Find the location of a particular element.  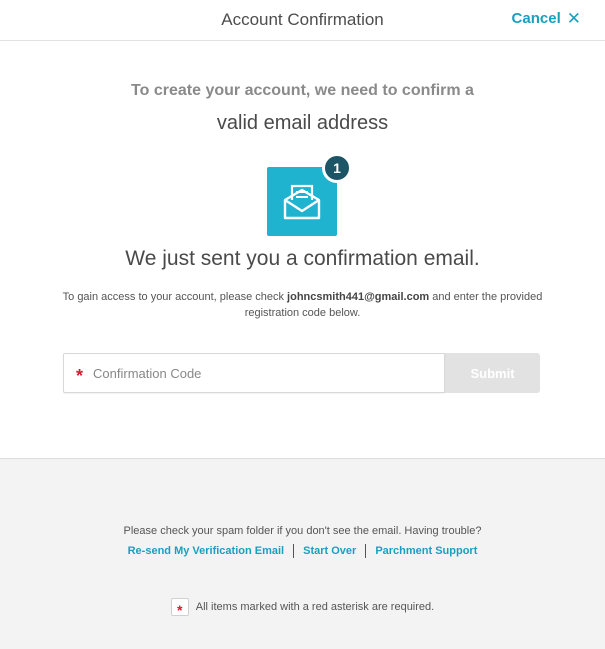

required-asterisk-marker: * is located at coordinates (180, 609).